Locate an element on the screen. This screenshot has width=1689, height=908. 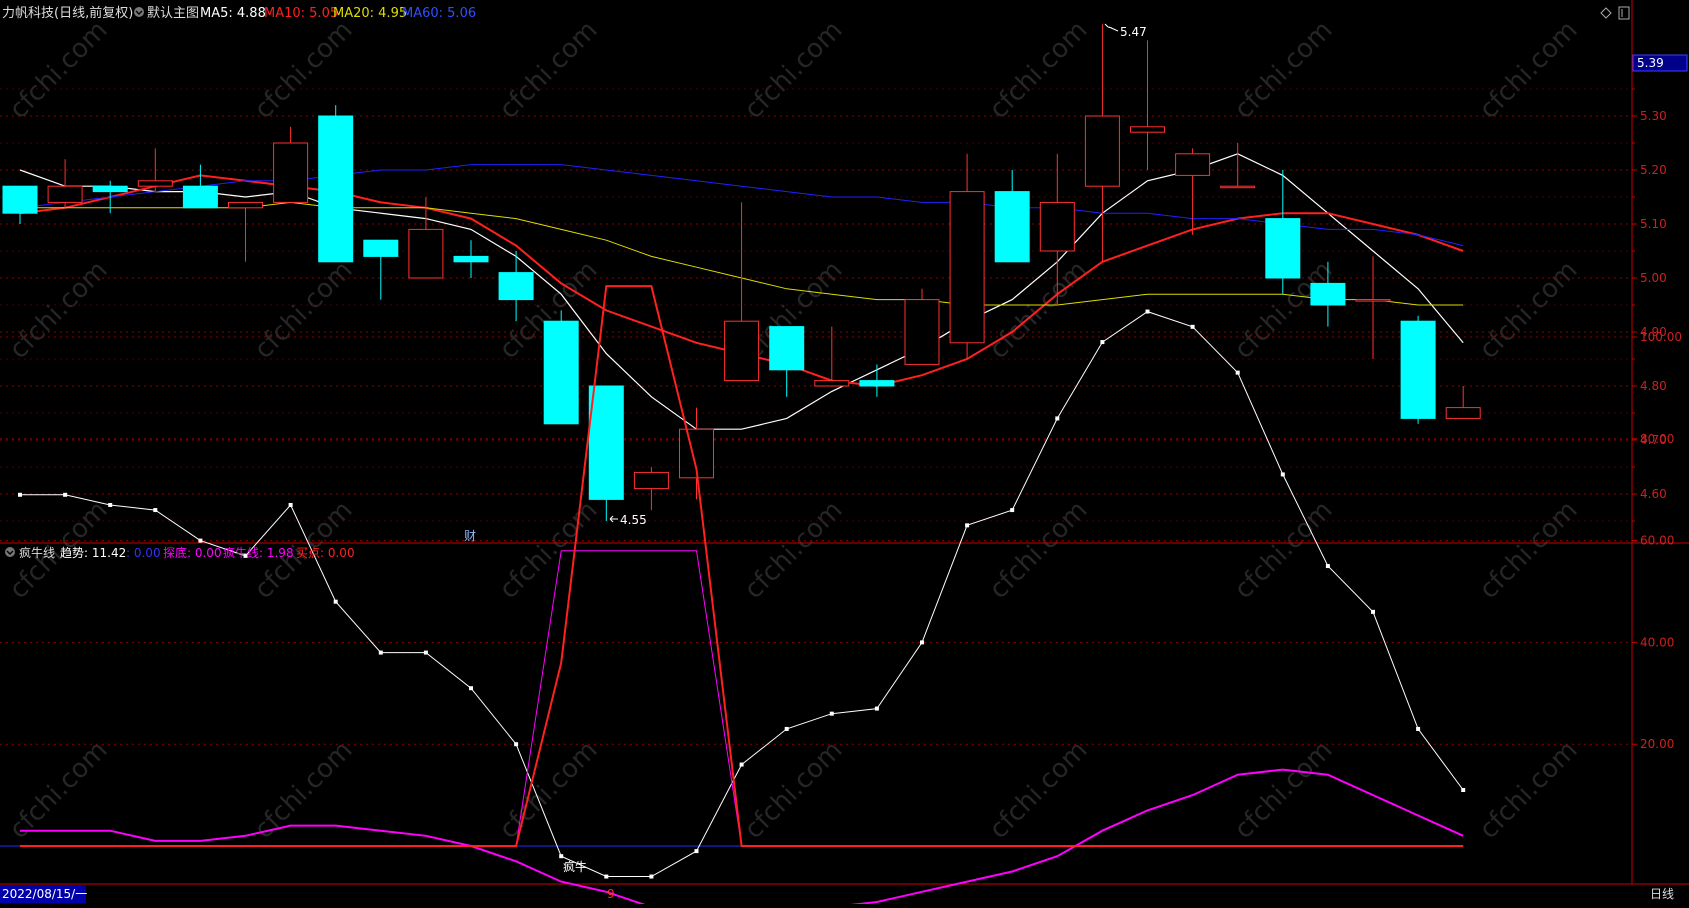
footer-marker: 9 is located at coordinates (611, 894).